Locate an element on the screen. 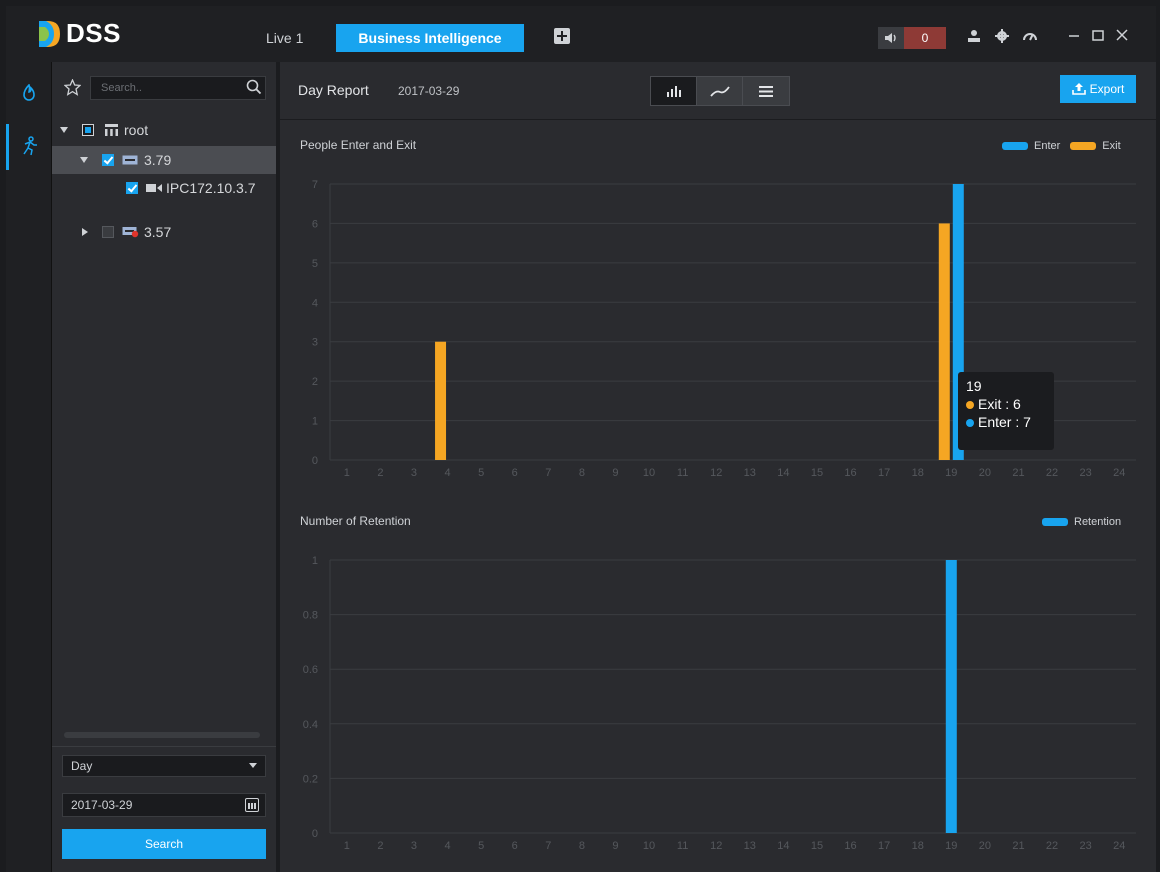 This screenshot has height=872, width=1160. x-tick-label: 18 is located at coordinates (918, 473).